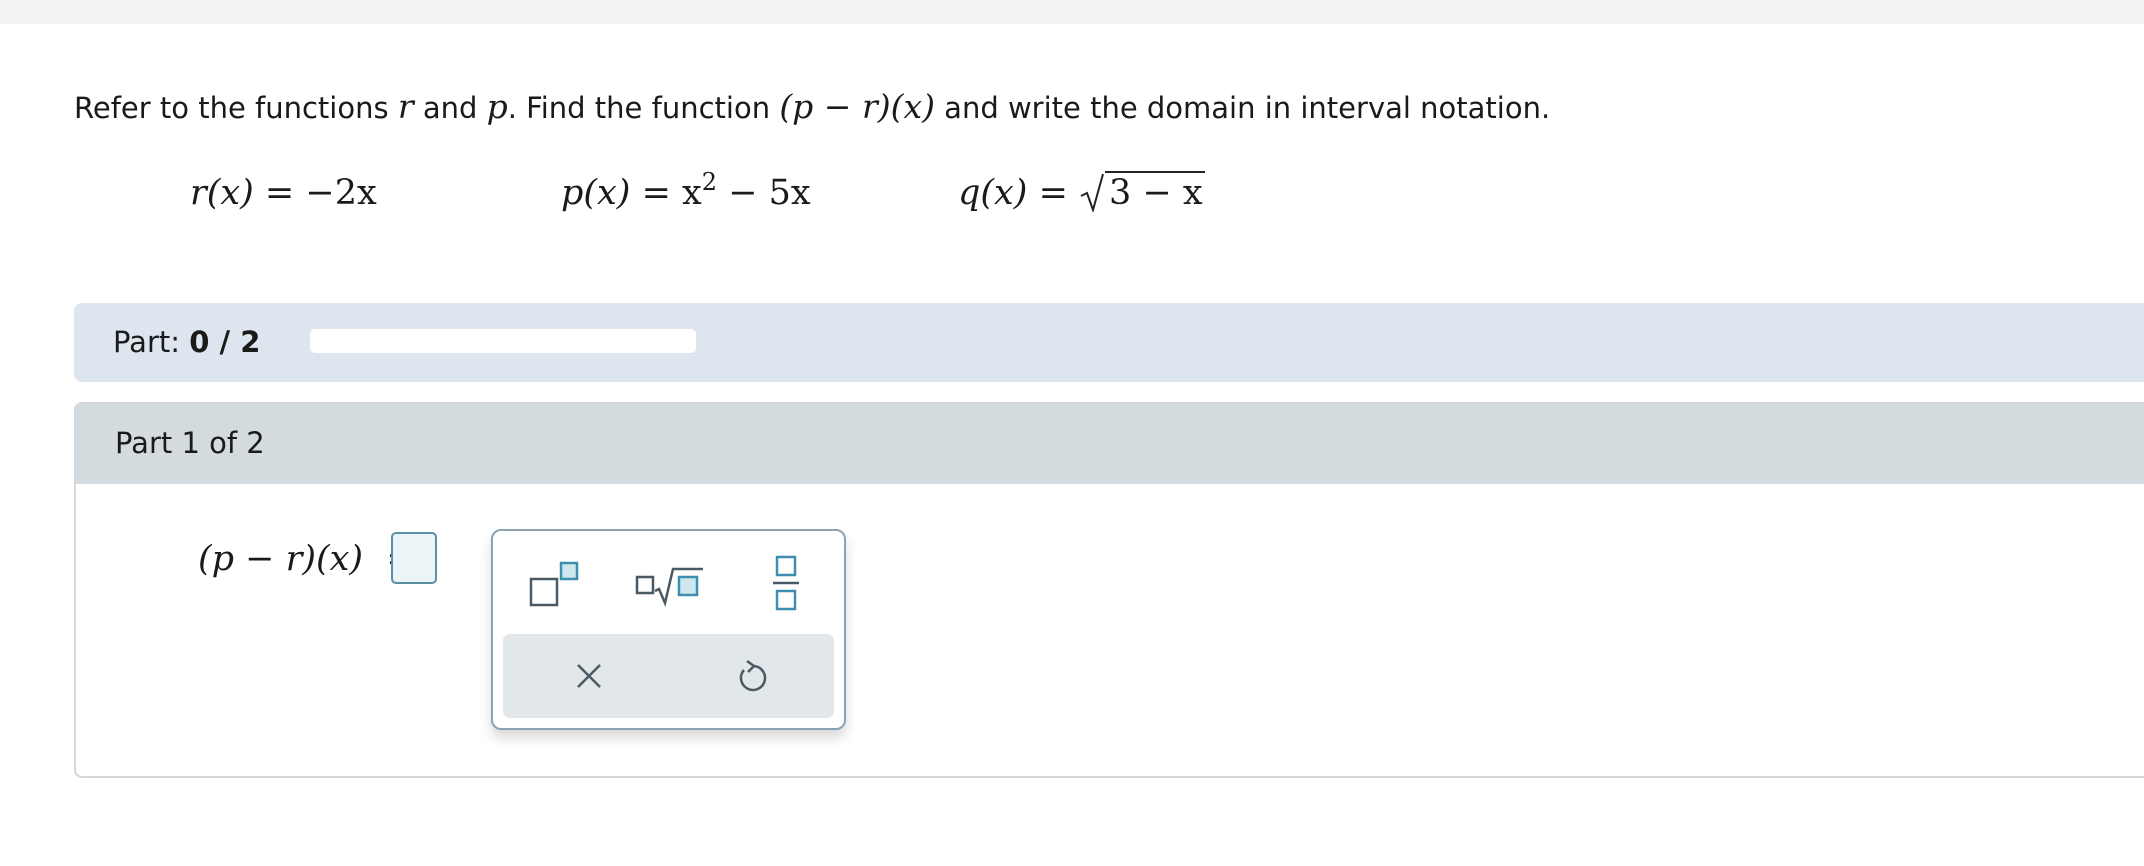 The image size is (2144, 866). Describe the element at coordinates (639, 108) in the screenshot. I see `prompt-text: . Find the function` at that location.